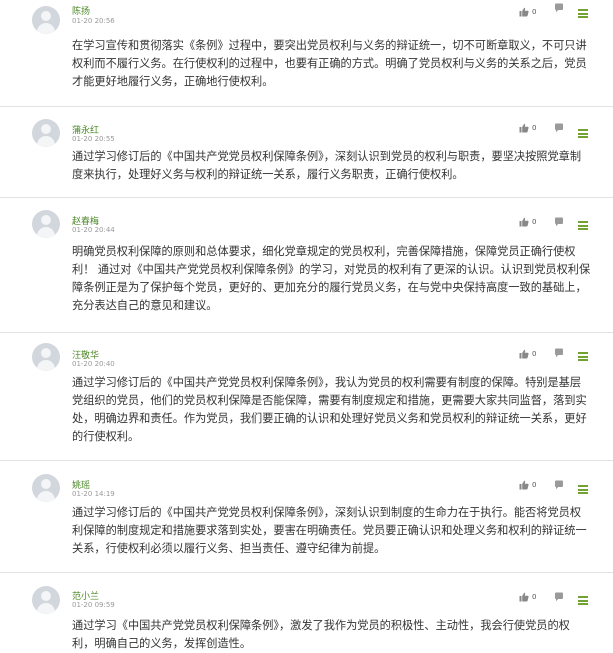 Image resolution: width=613 pixels, height=653 pixels. Describe the element at coordinates (93, 364) in the screenshot. I see `comment-time: 01-20 20:40` at that location.